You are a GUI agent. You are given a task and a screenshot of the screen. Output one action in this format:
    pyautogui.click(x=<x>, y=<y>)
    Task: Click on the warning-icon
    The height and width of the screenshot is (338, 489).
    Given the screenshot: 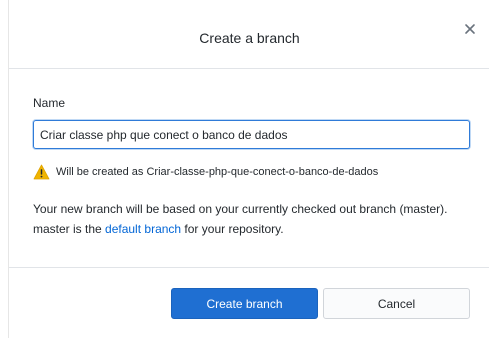 What is the action you would take?
    pyautogui.click(x=41, y=172)
    